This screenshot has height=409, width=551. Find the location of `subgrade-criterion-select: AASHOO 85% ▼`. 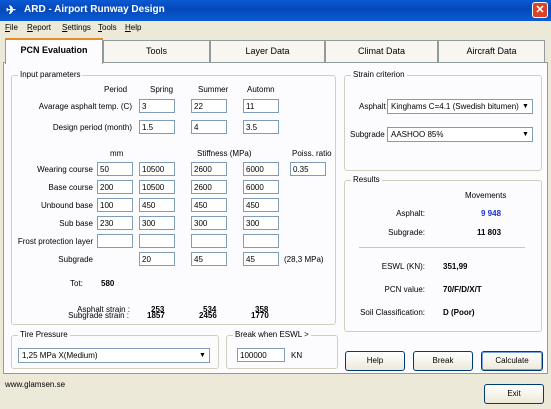

subgrade-criterion-select: AASHOO 85% ▼ is located at coordinates (460, 134).